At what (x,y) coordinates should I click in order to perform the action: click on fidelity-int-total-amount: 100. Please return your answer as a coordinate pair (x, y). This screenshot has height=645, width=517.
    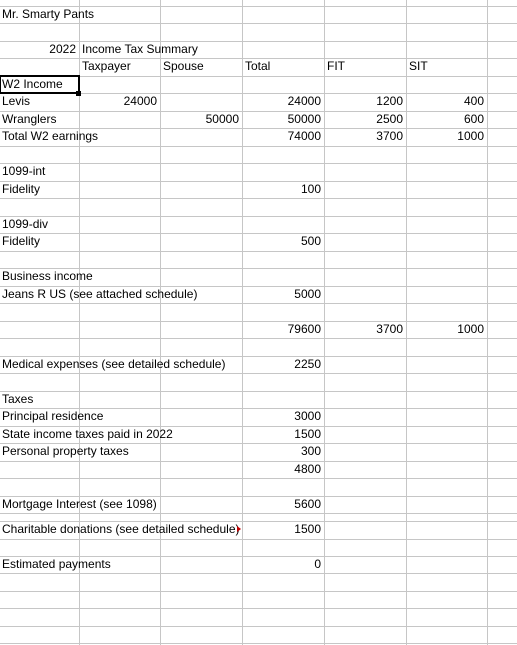
    Looking at the image, I should click on (283, 189).